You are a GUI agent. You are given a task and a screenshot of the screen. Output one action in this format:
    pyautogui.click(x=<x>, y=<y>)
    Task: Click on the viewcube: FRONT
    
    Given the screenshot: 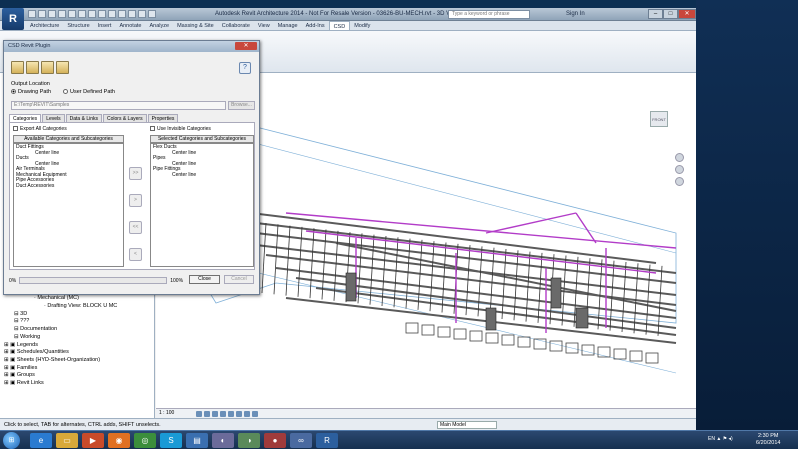 What is the action you would take?
    pyautogui.click(x=659, y=118)
    